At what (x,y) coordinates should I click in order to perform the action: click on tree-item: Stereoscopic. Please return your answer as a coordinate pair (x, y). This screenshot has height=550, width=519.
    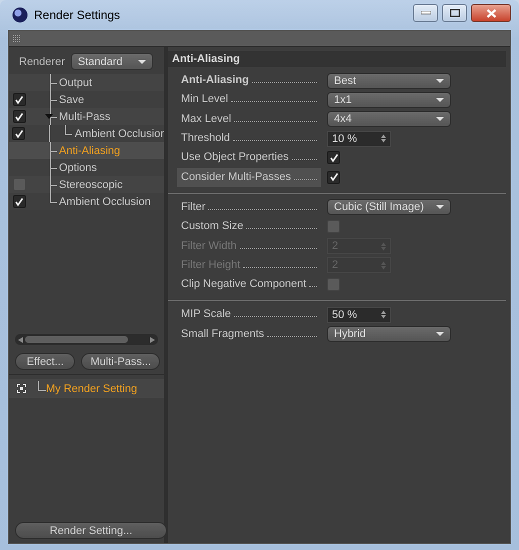
    Looking at the image, I should click on (91, 184).